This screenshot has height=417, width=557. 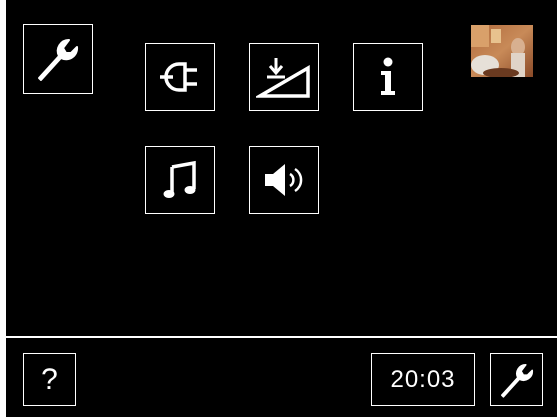 I want to click on help-button: ?, so click(x=49, y=379).